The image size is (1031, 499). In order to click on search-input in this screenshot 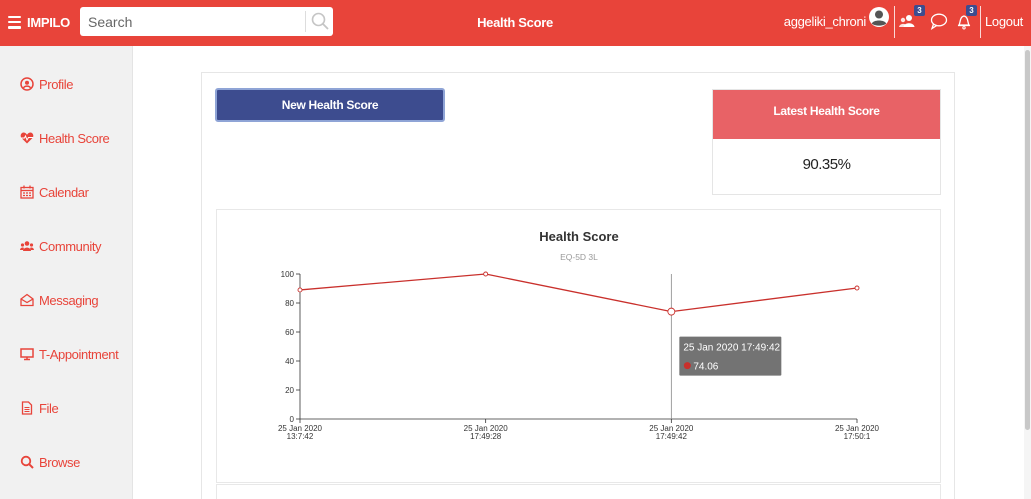, I will do `click(193, 21)`.